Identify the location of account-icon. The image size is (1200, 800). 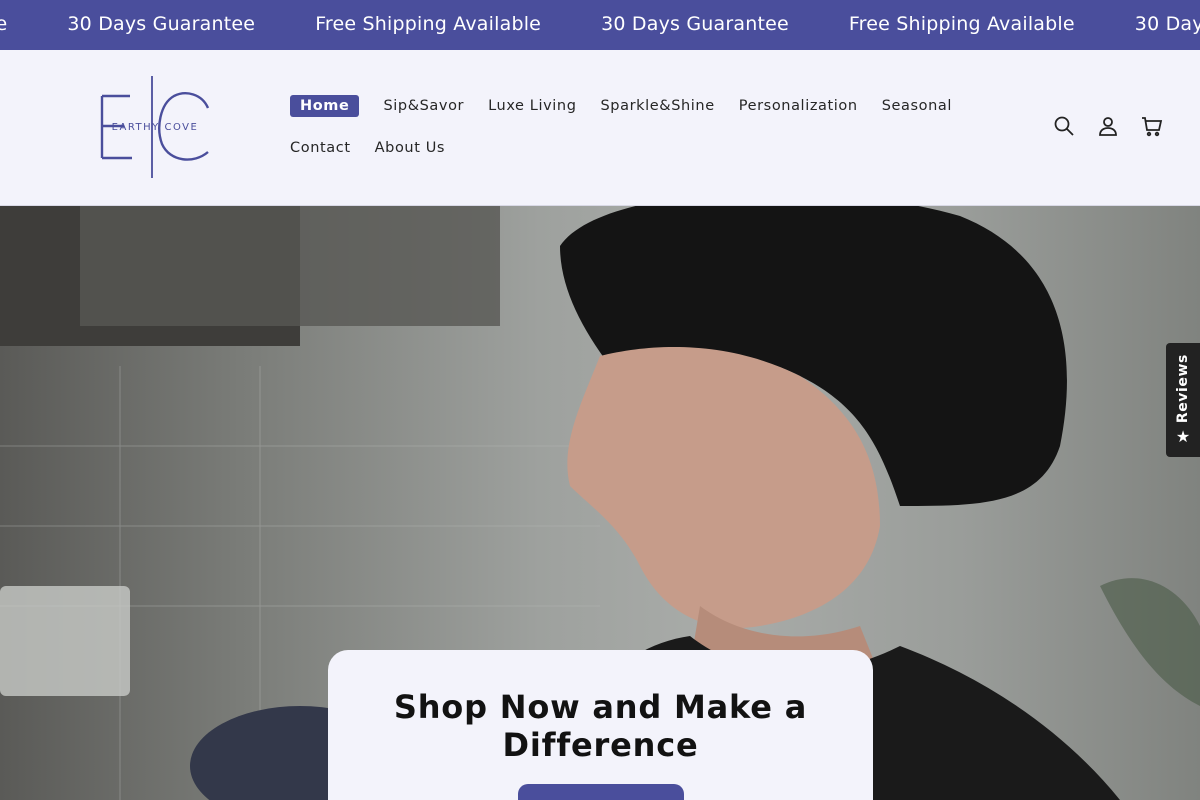
(1108, 126).